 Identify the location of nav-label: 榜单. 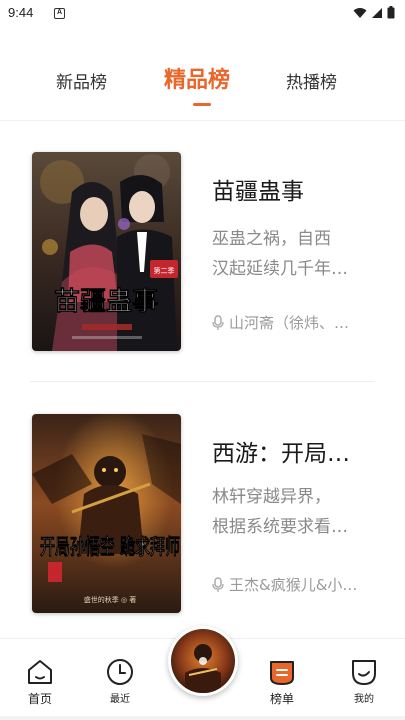
(281, 699).